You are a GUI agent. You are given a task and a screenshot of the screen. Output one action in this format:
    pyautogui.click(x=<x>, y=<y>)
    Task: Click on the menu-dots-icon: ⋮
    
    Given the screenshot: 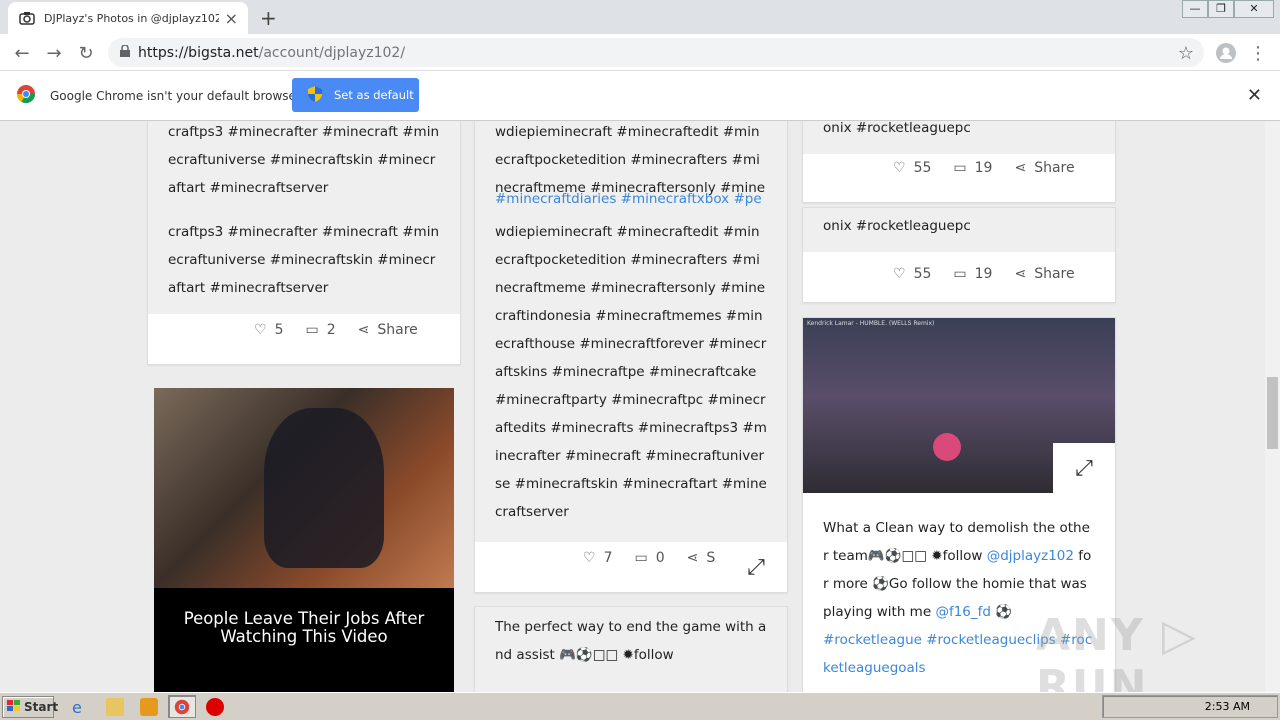 What is the action you would take?
    pyautogui.click(x=1258, y=53)
    